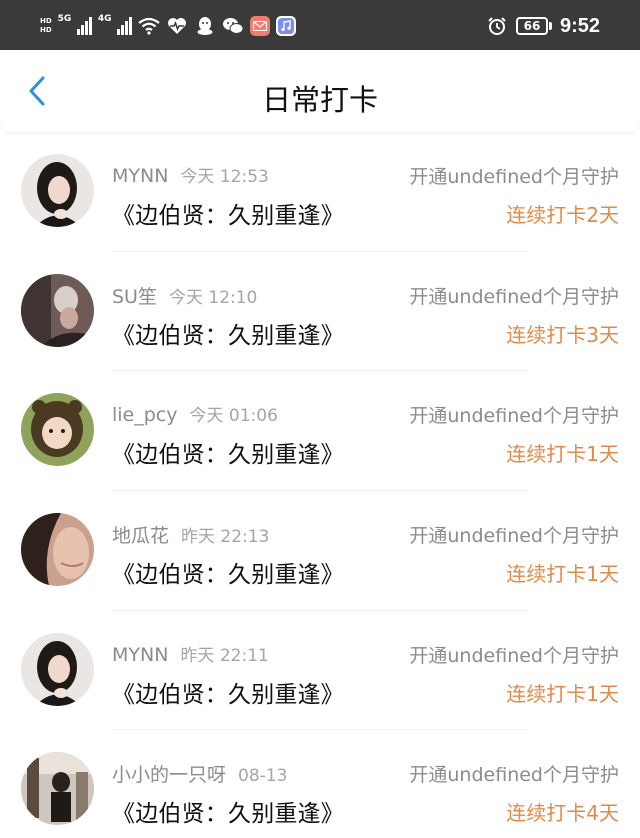 This screenshot has width=640, height=838. I want to click on signal-5g-icon, so click(84, 26).